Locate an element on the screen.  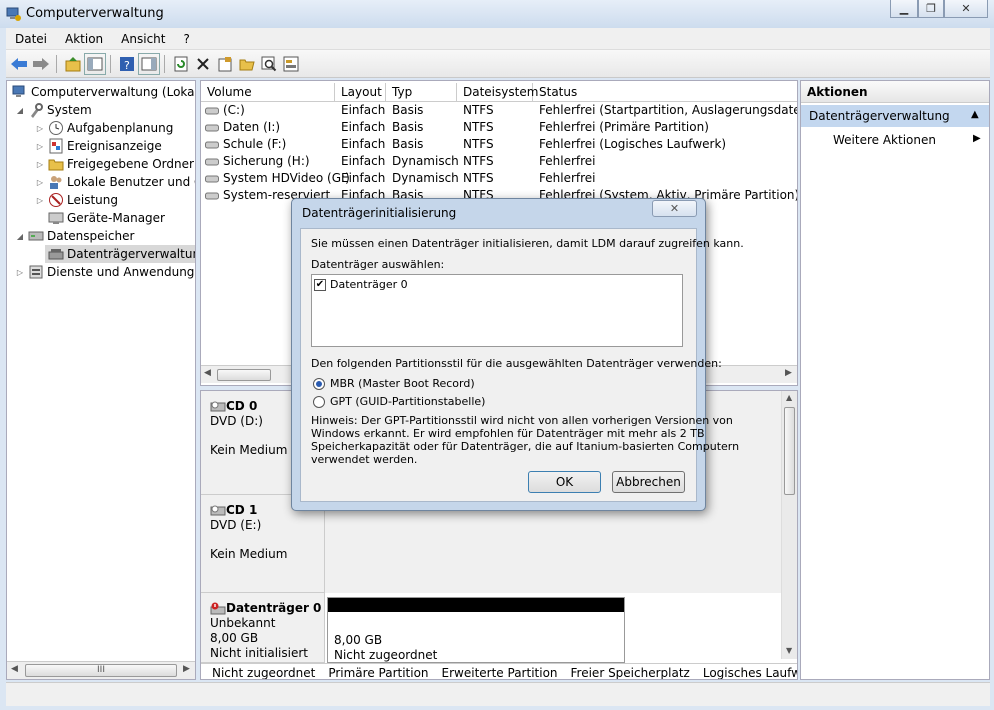
column-header-volume: Volume is located at coordinates (268, 92).